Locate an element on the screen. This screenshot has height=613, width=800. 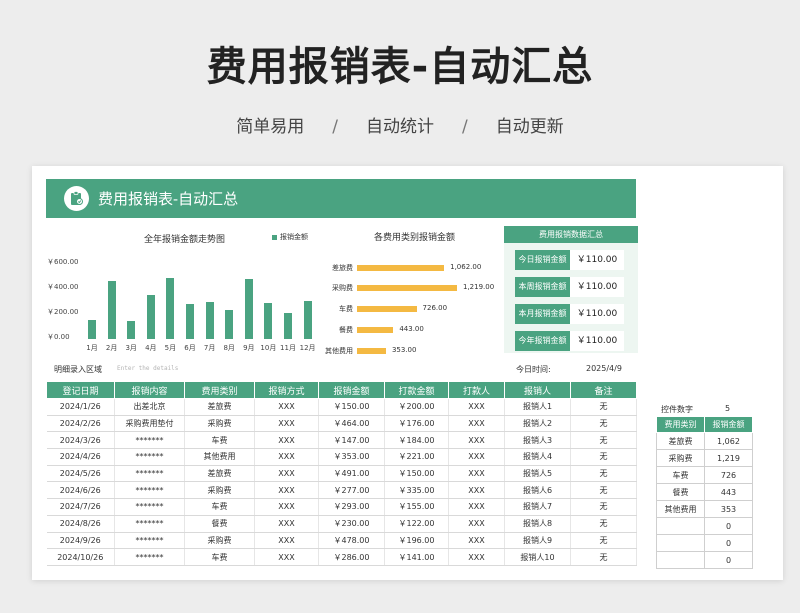
table-cell: 报销人2 is located at coordinates (537, 424).